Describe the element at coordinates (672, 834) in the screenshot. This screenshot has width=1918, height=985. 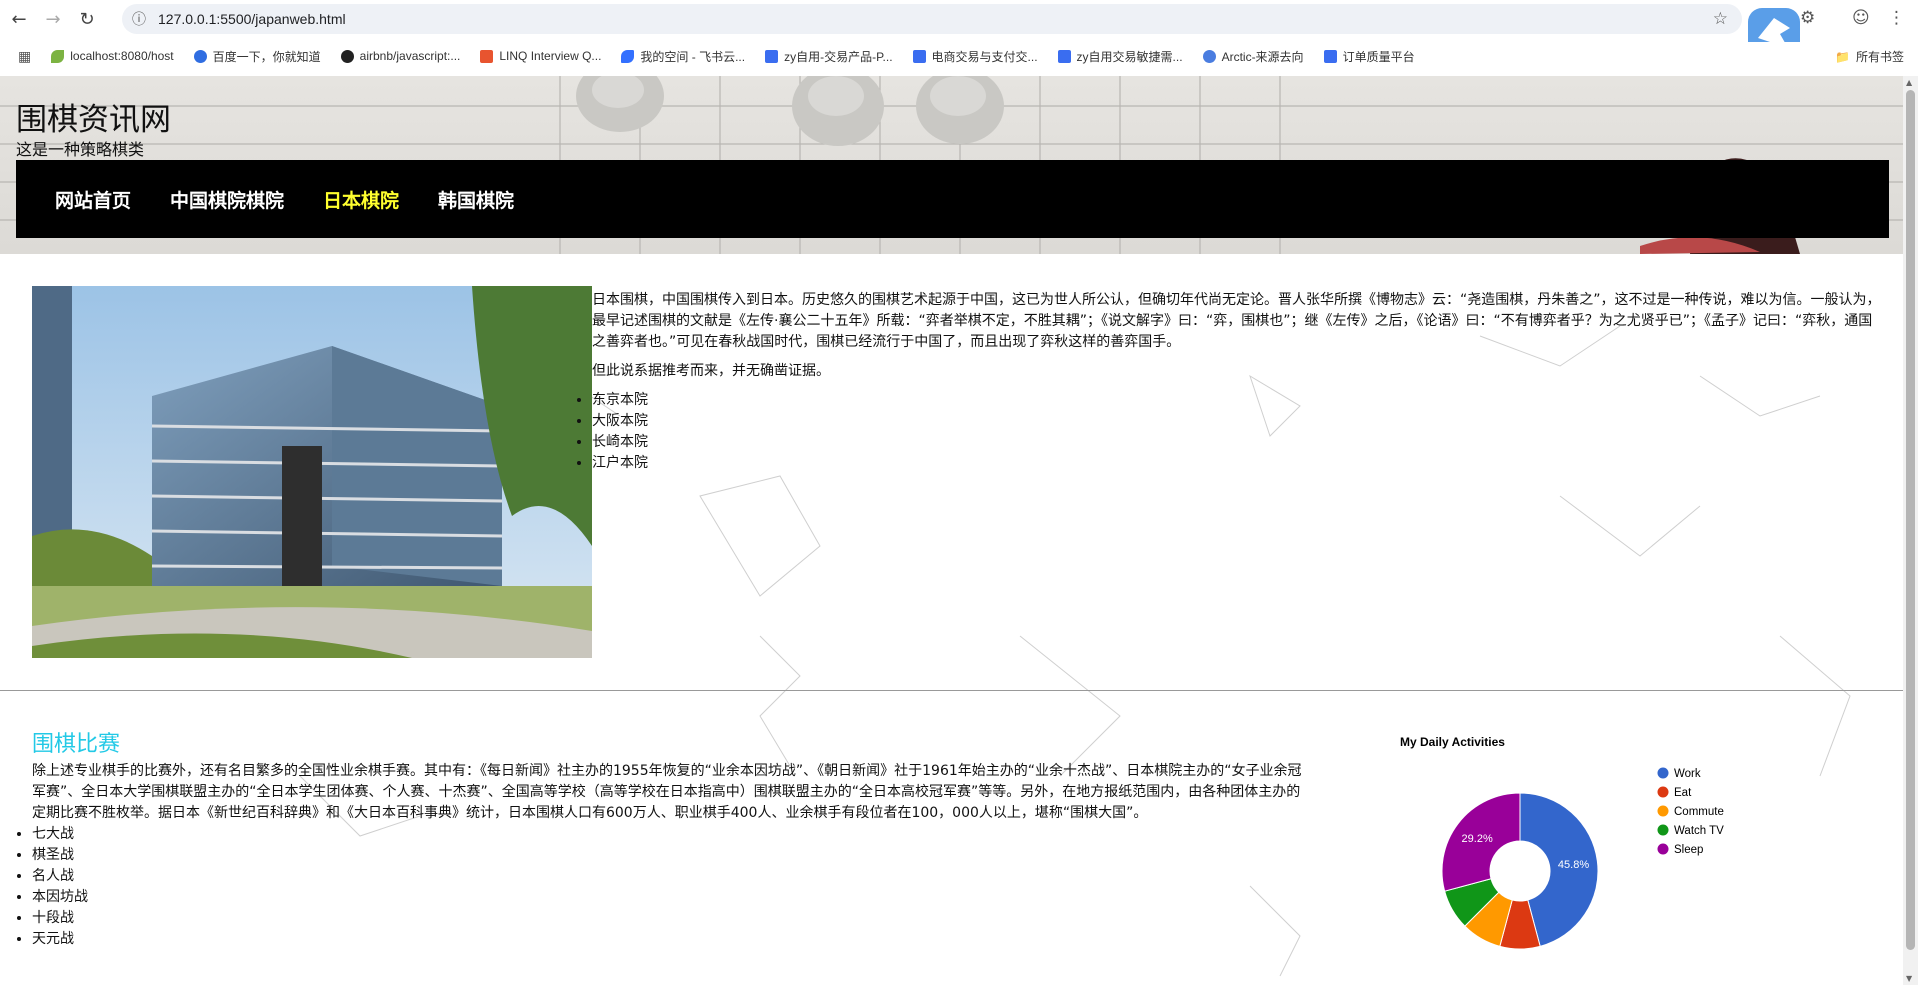
I see `list-item: 七大战` at that location.